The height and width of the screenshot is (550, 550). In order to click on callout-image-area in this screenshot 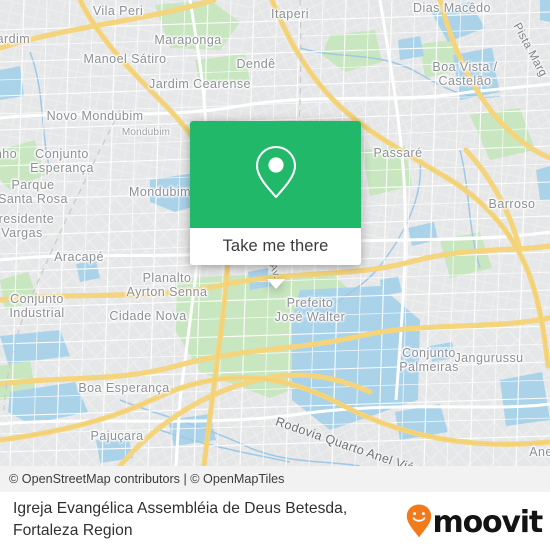, I will do `click(275, 174)`.